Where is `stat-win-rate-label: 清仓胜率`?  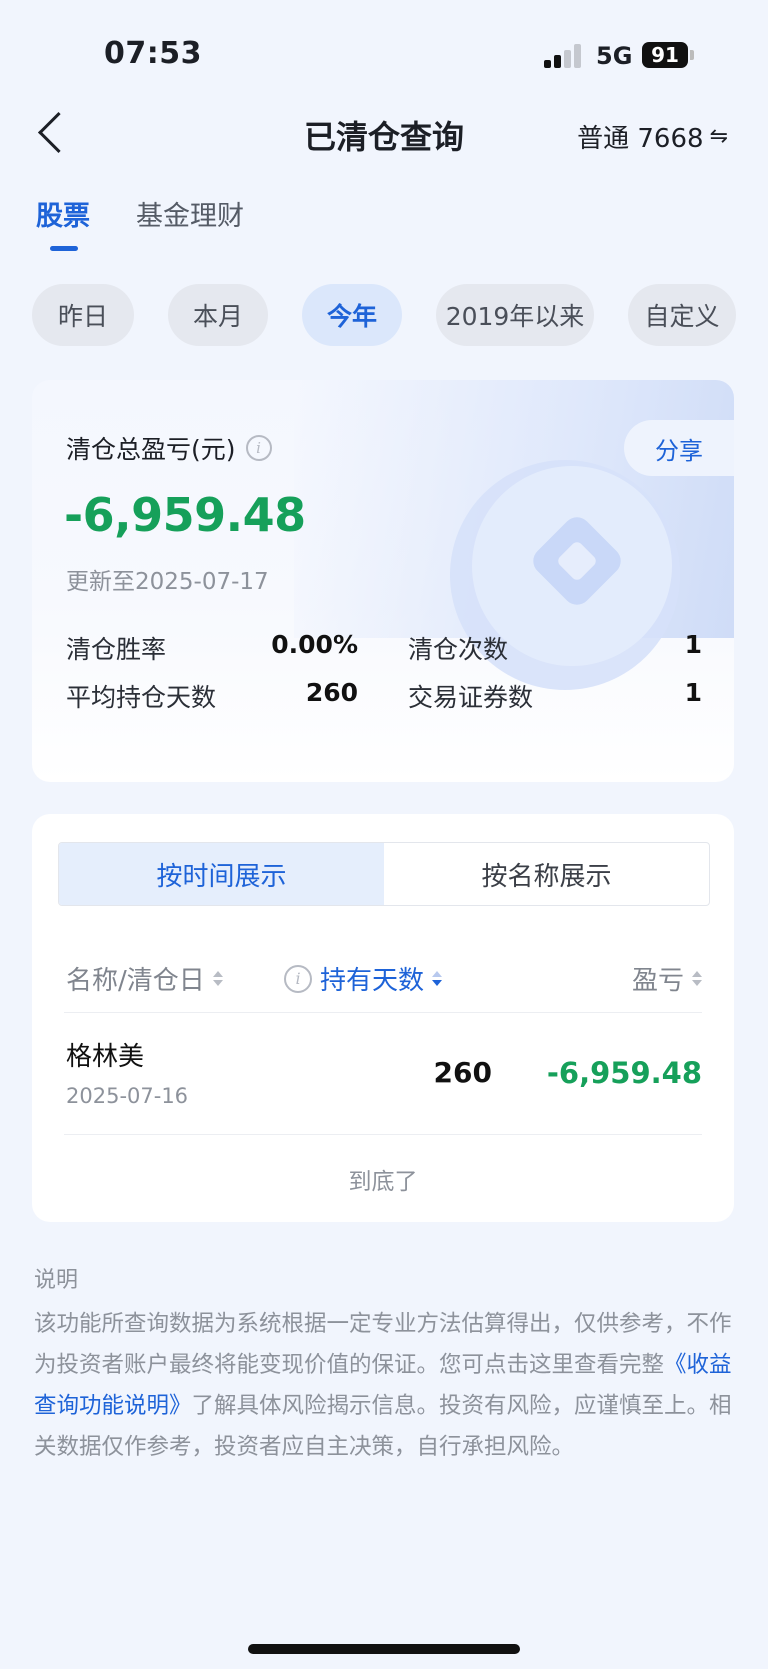 stat-win-rate-label: 清仓胜率 is located at coordinates (116, 649).